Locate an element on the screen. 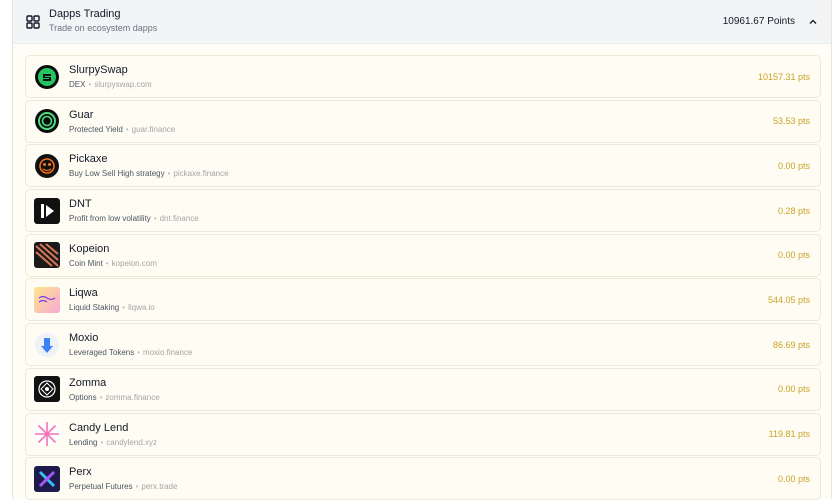 This screenshot has height=502, width=840. slurpyswap-logo is located at coordinates (47, 77).